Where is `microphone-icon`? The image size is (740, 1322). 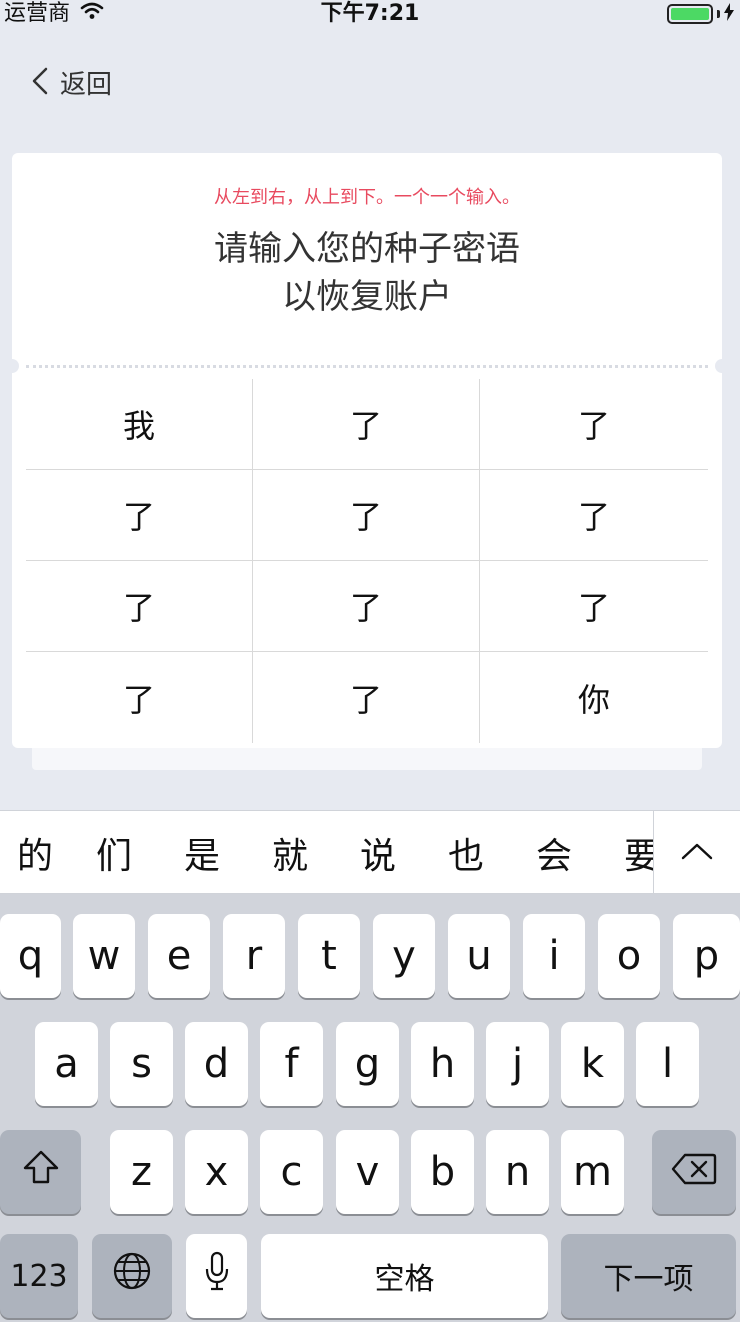 microphone-icon is located at coordinates (217, 1276).